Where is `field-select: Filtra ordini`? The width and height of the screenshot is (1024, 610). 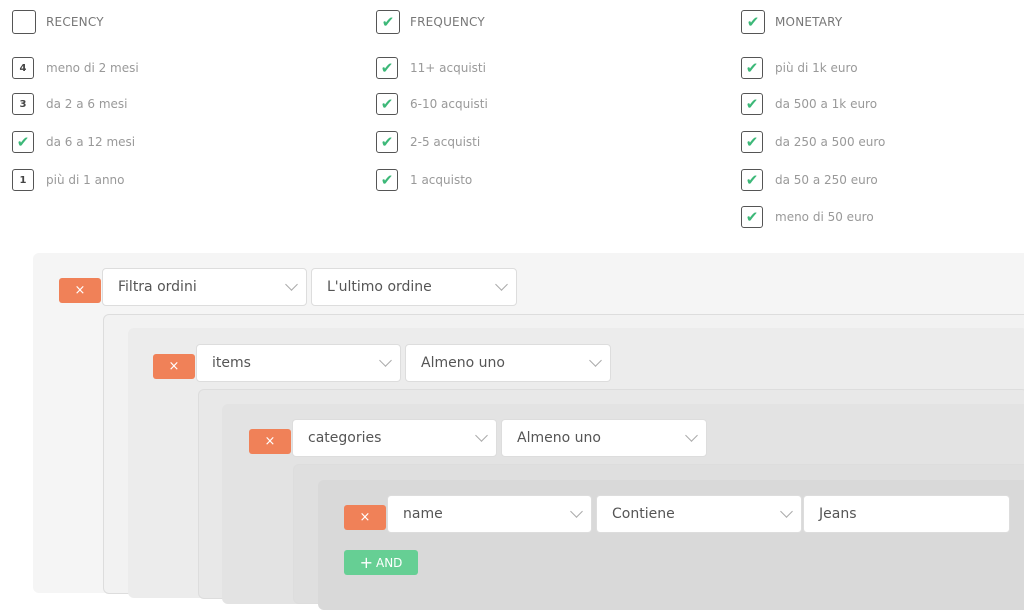 field-select: Filtra ordini is located at coordinates (204, 287).